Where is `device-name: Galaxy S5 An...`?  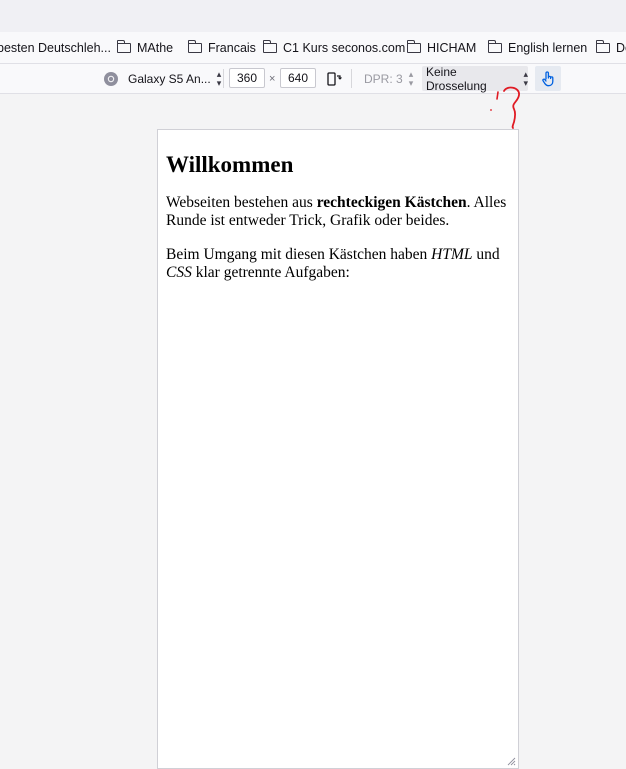
device-name: Galaxy S5 An... is located at coordinates (169, 78).